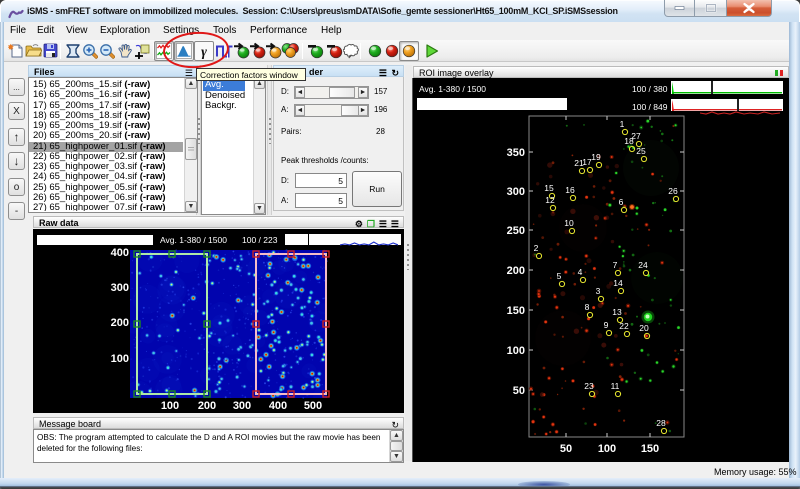 The width and height of the screenshot is (800, 489). Describe the element at coordinates (643, 265) in the screenshot. I see `svg-text: 24` at that location.